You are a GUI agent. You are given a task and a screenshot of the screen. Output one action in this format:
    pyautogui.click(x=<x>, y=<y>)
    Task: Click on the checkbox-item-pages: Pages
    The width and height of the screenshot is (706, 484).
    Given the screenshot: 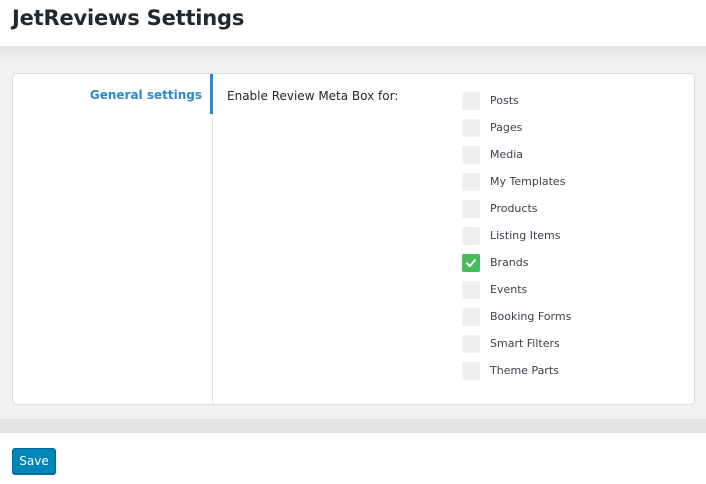 What is the action you would take?
    pyautogui.click(x=516, y=127)
    